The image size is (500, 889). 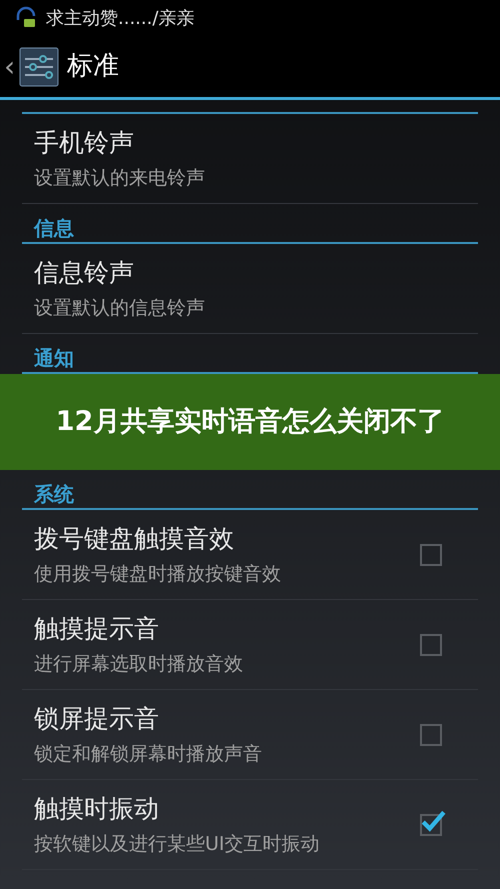 I want to click on setting-title: 触摸时振动, so click(x=97, y=808).